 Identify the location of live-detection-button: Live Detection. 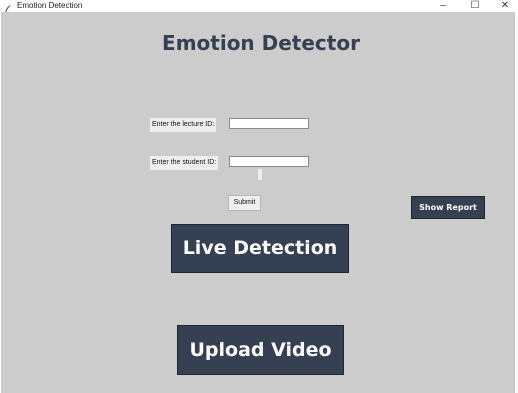
(260, 248).